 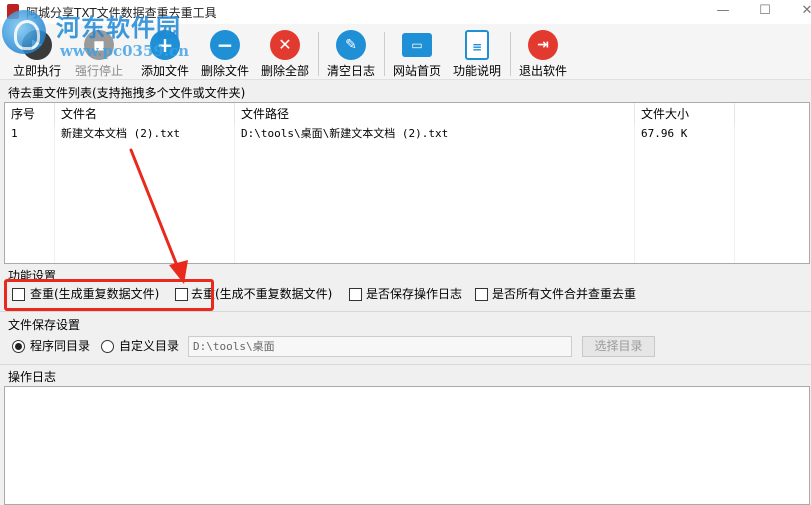 I want to click on homepage-button: ▭ 网站首页, so click(x=417, y=54).